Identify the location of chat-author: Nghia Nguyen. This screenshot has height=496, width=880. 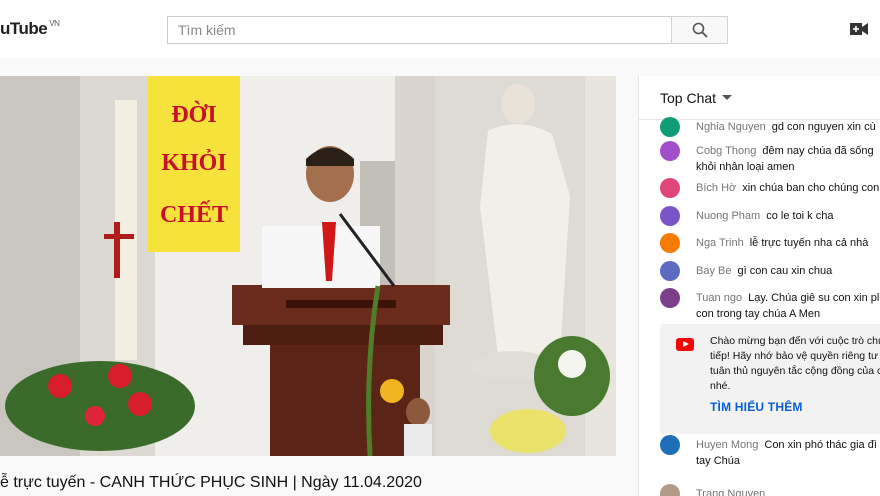
(731, 127).